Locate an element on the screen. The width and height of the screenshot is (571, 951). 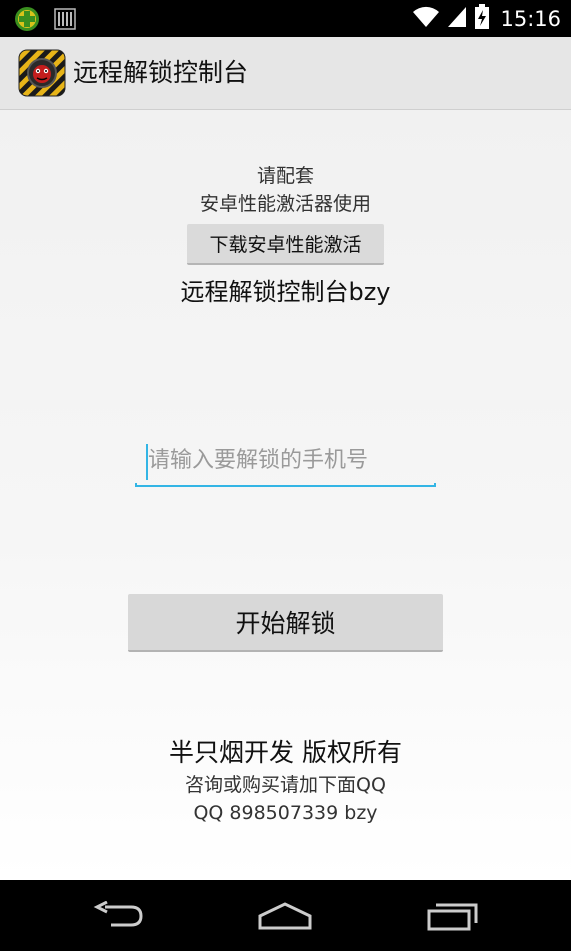
qq-contact-text: QQ 898507339 bzy is located at coordinates (285, 813).